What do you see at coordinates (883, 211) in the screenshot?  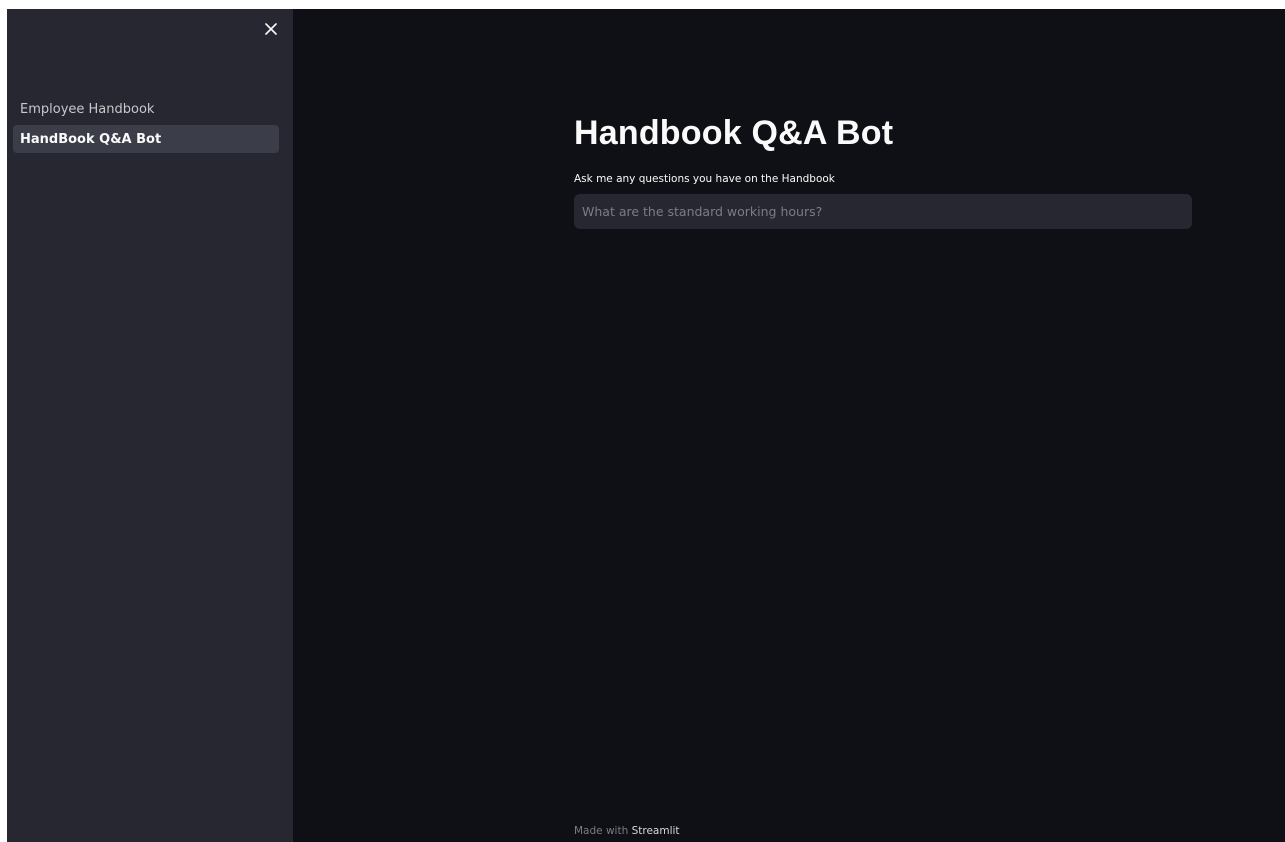 I see `question-input` at bounding box center [883, 211].